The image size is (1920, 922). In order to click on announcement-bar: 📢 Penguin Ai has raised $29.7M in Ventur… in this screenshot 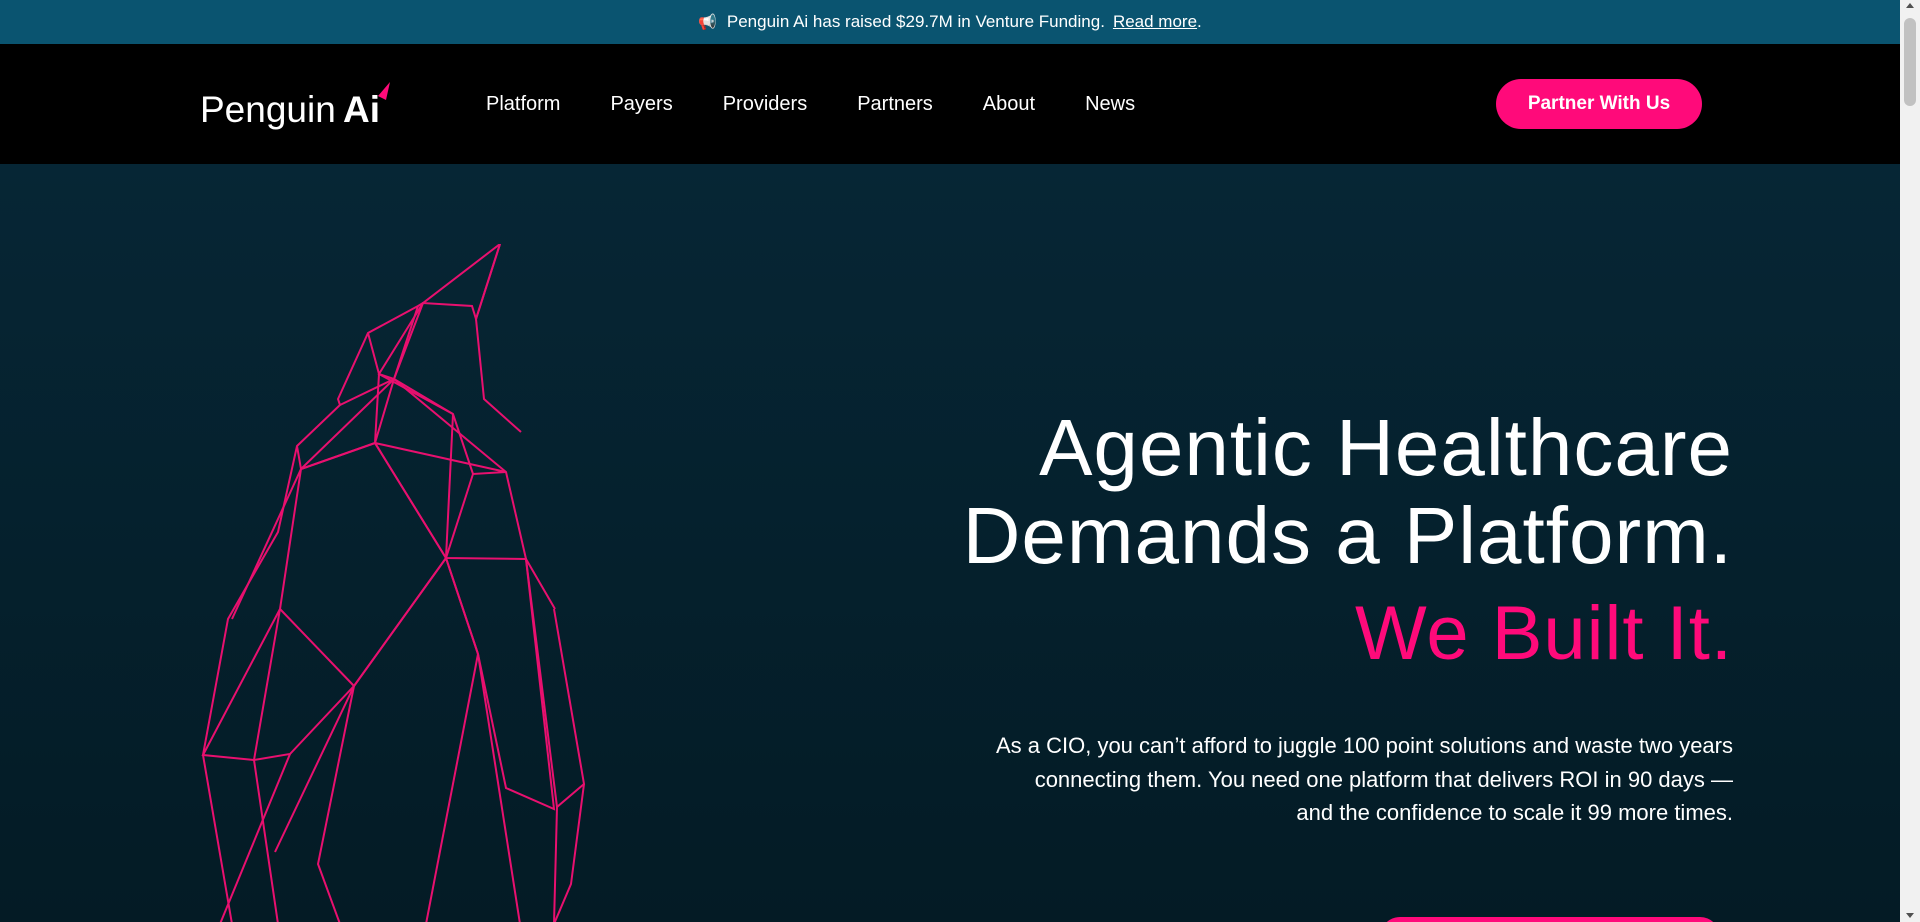, I will do `click(950, 22)`.